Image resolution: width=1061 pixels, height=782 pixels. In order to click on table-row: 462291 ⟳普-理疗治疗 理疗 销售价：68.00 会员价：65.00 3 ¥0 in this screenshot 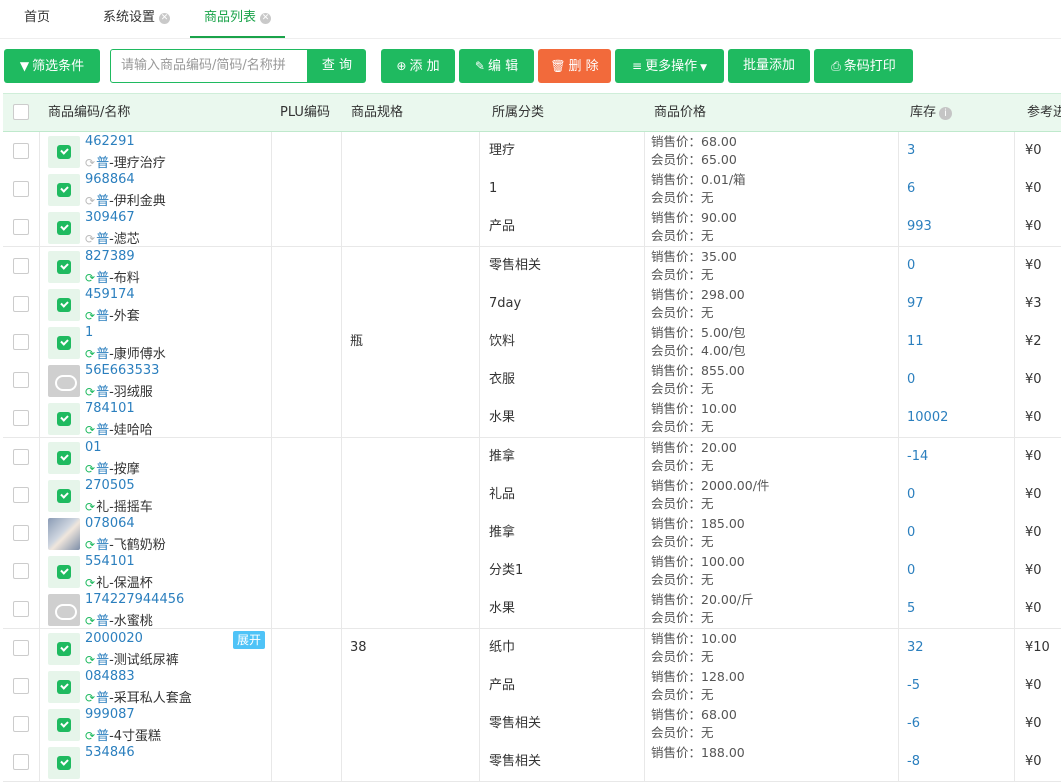, I will do `click(532, 151)`.